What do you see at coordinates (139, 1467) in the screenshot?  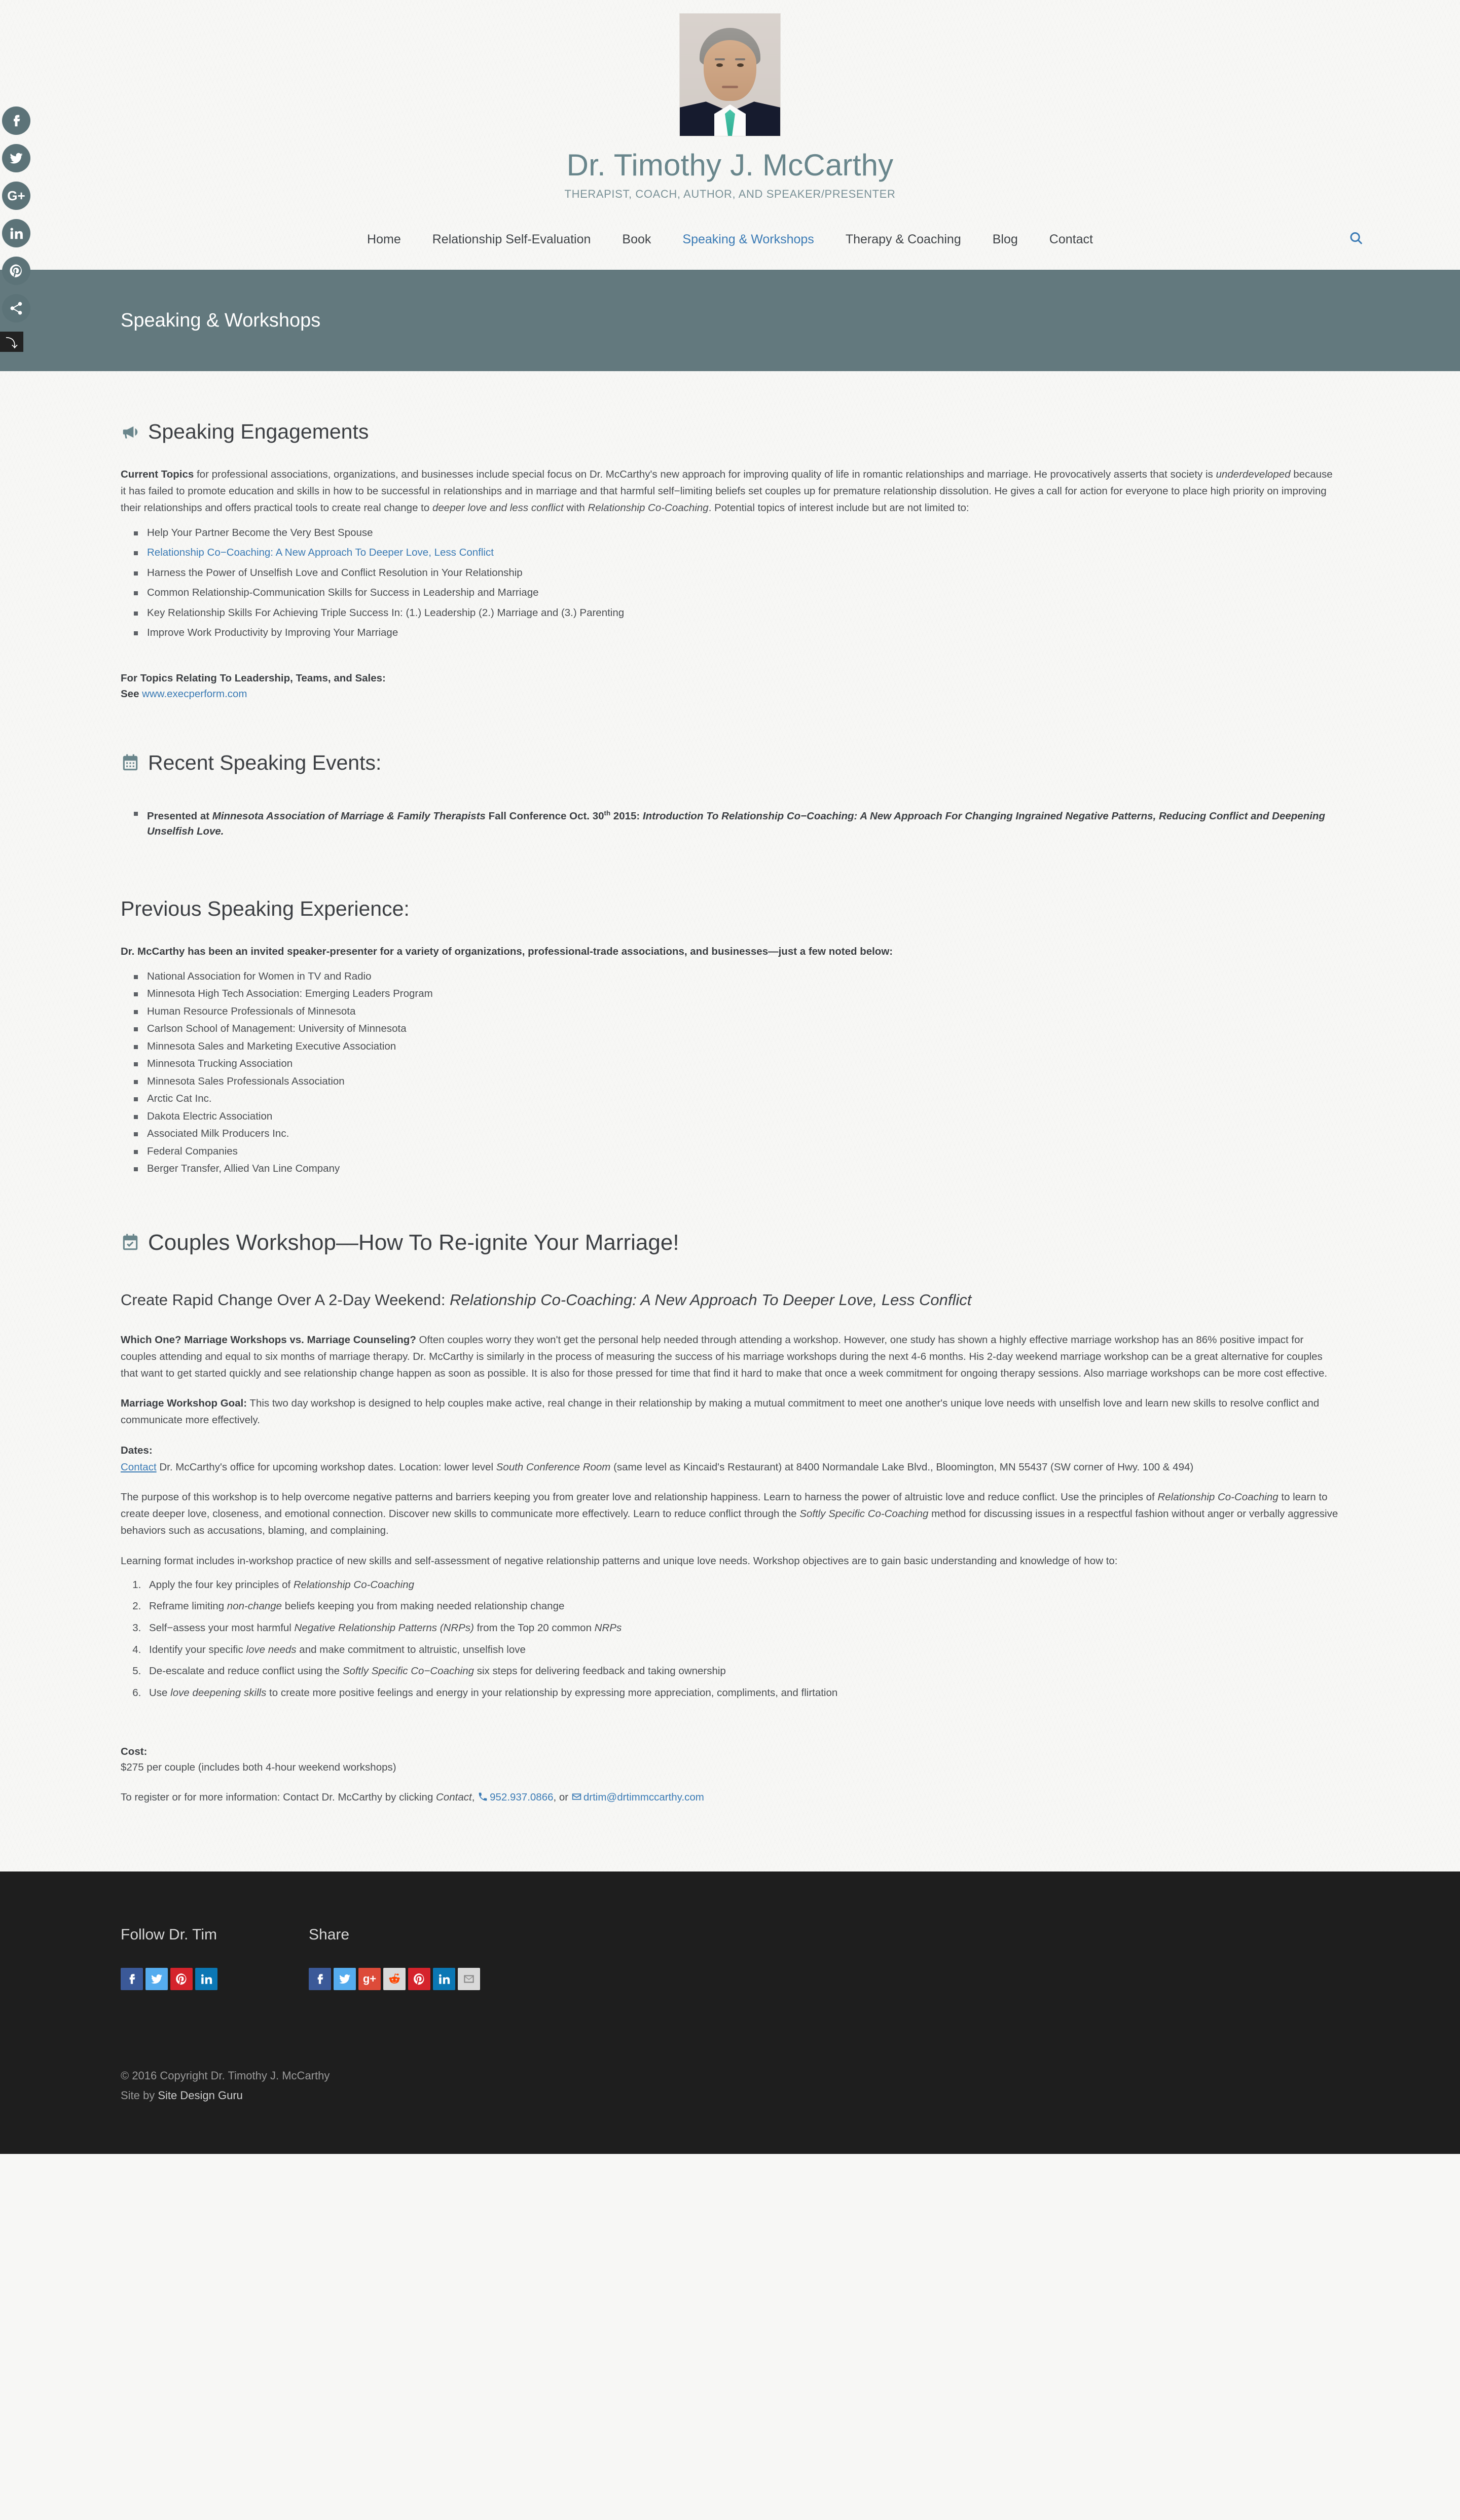 I see `contact-link: Contact` at bounding box center [139, 1467].